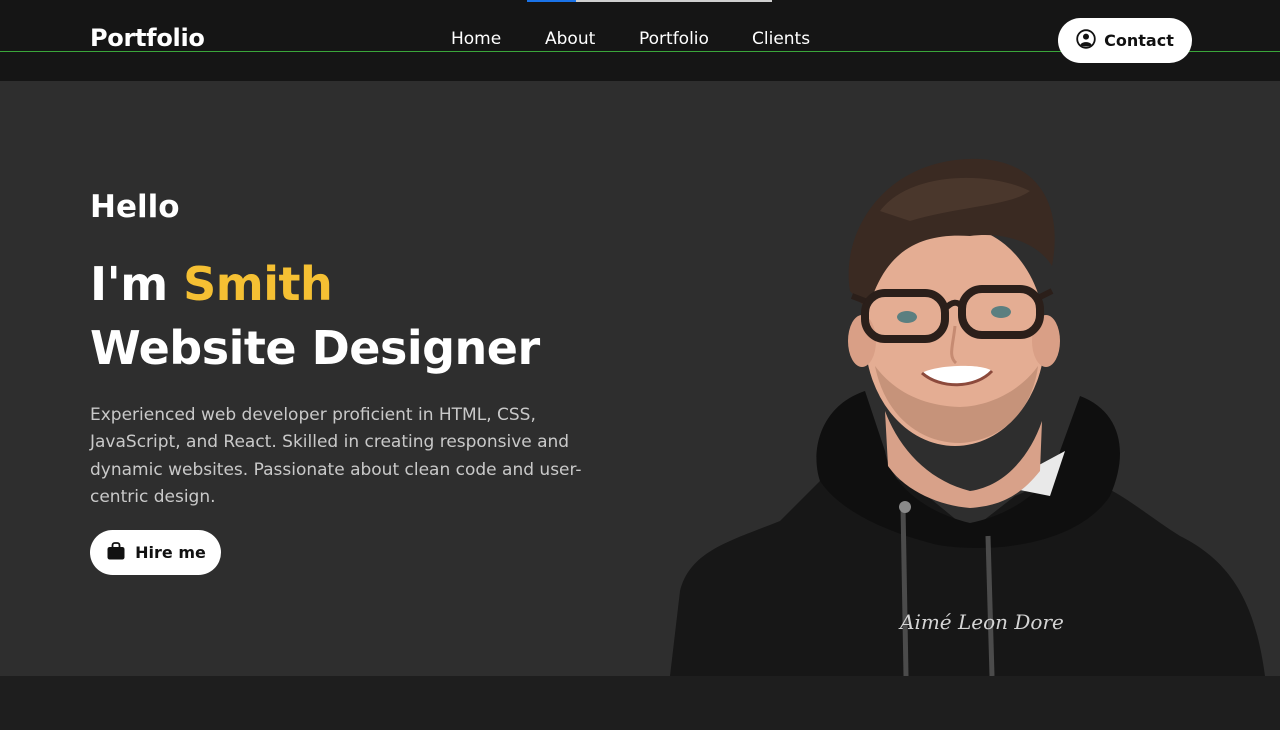 Image resolution: width=1280 pixels, height=730 pixels. I want to click on nav-link-clients: Clients, so click(781, 39).